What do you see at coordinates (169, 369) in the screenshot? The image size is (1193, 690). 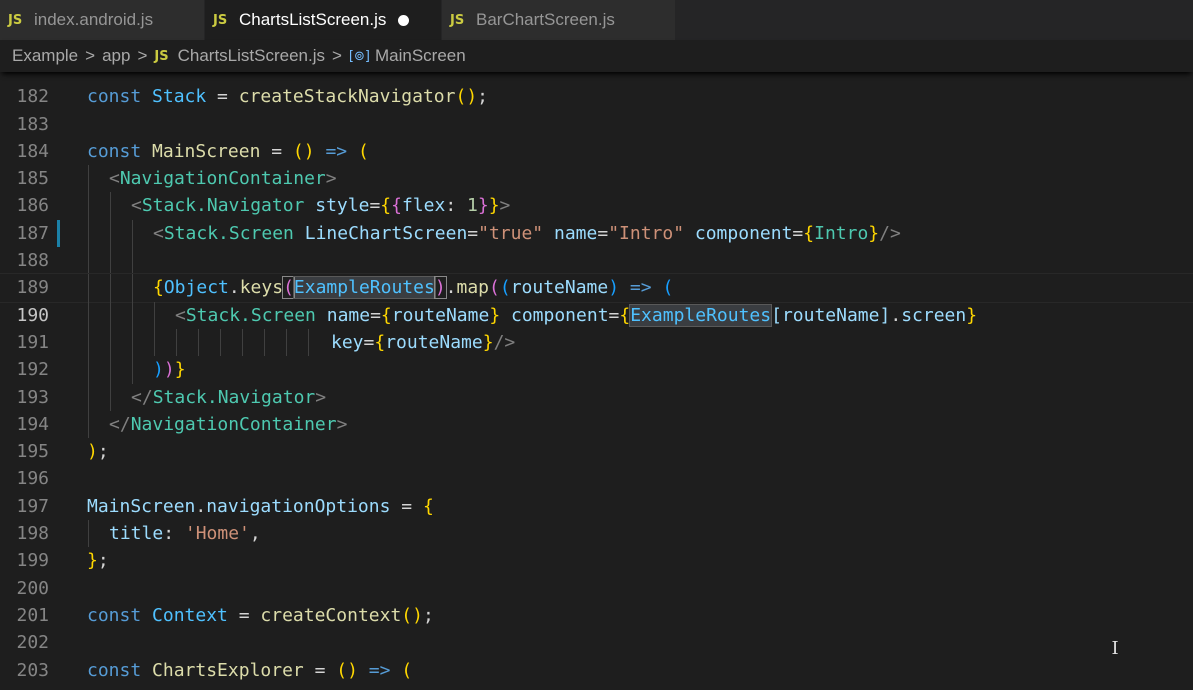 I see `code-text: ))}` at bounding box center [169, 369].